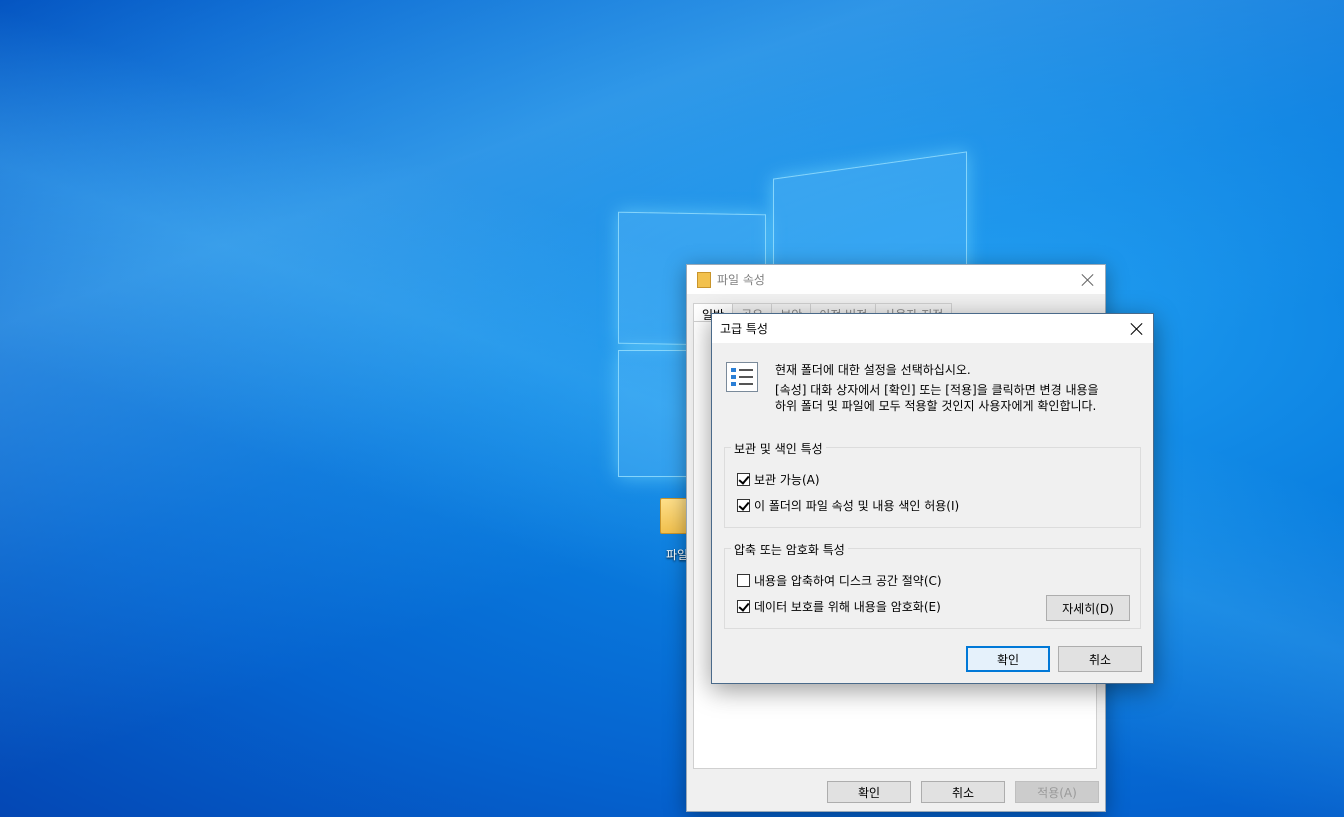 Image resolution: width=1344 pixels, height=817 pixels. What do you see at coordinates (743, 505) in the screenshot?
I see `index-checkbox` at bounding box center [743, 505].